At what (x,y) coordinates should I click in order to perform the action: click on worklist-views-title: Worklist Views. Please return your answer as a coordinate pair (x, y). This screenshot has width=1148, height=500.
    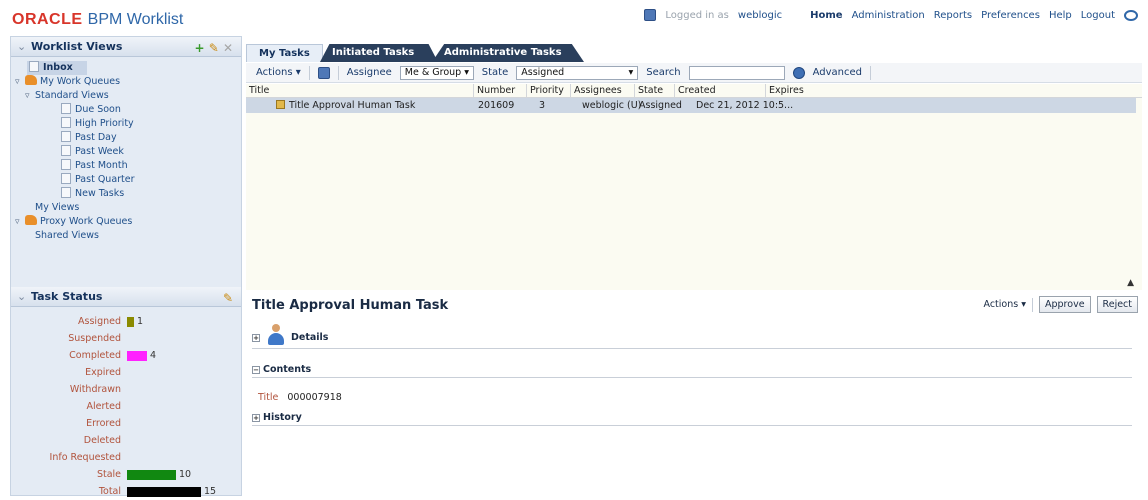
    Looking at the image, I should click on (77, 46).